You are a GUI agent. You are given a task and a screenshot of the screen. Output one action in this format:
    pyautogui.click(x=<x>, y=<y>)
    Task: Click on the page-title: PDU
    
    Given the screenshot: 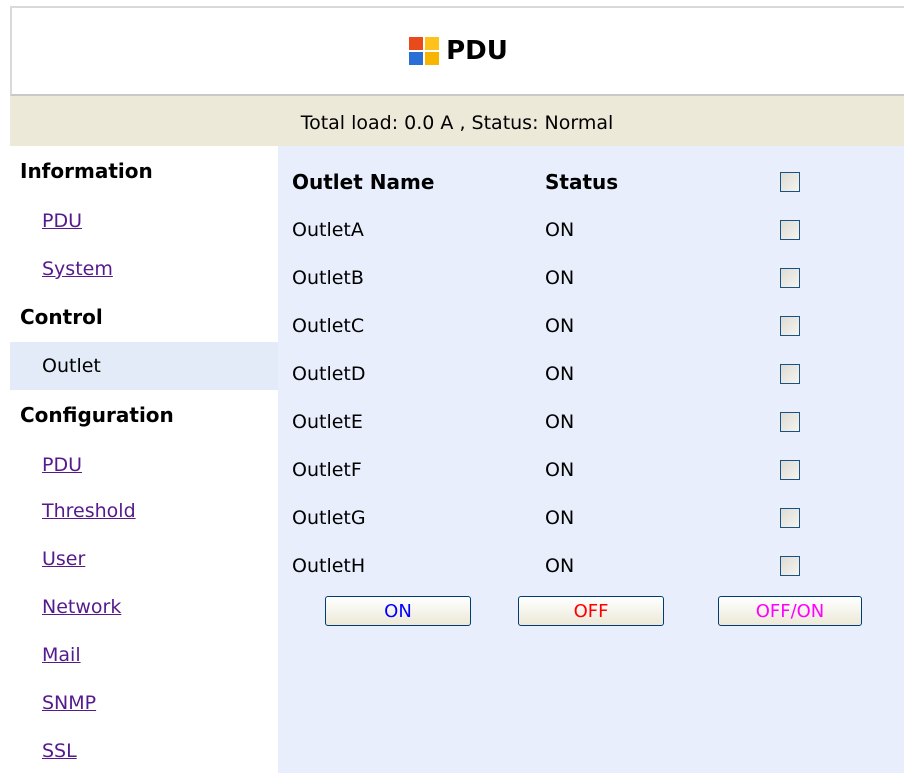 What is the action you would take?
    pyautogui.click(x=477, y=51)
    